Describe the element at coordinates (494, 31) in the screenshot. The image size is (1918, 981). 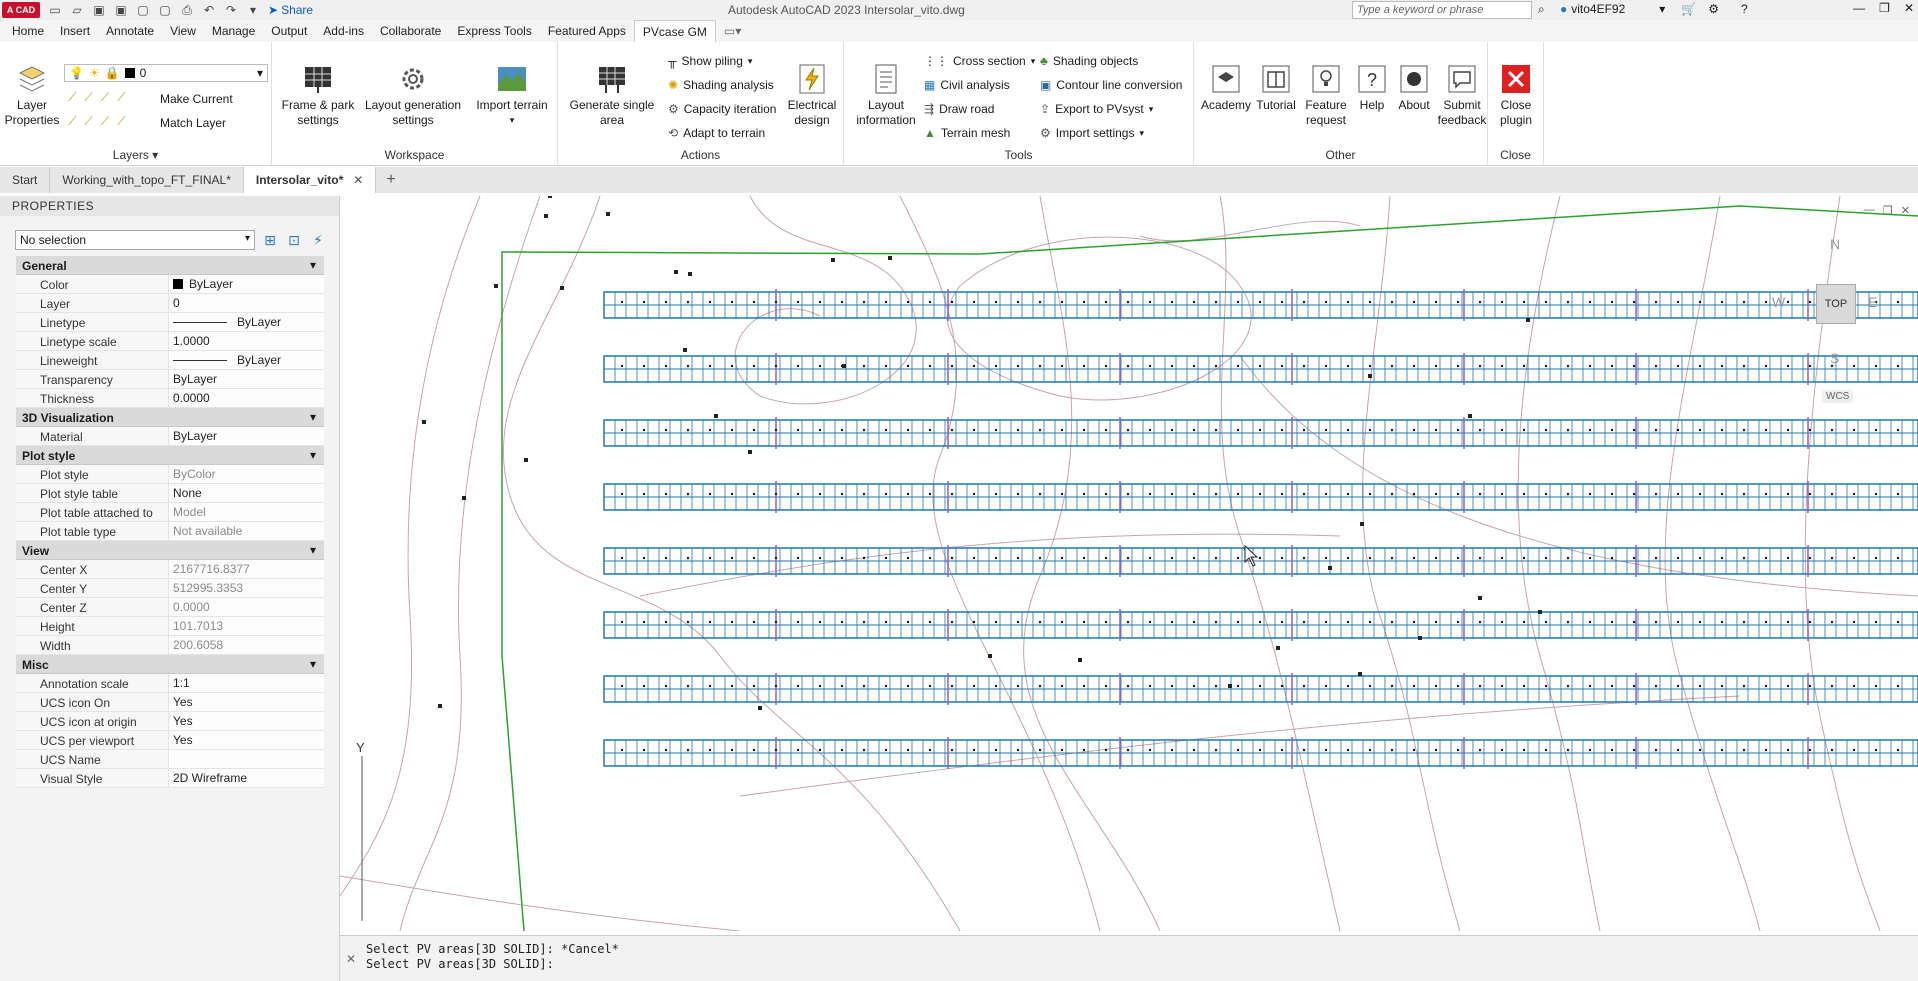
I see `tab-express-tools: Express Tools` at that location.